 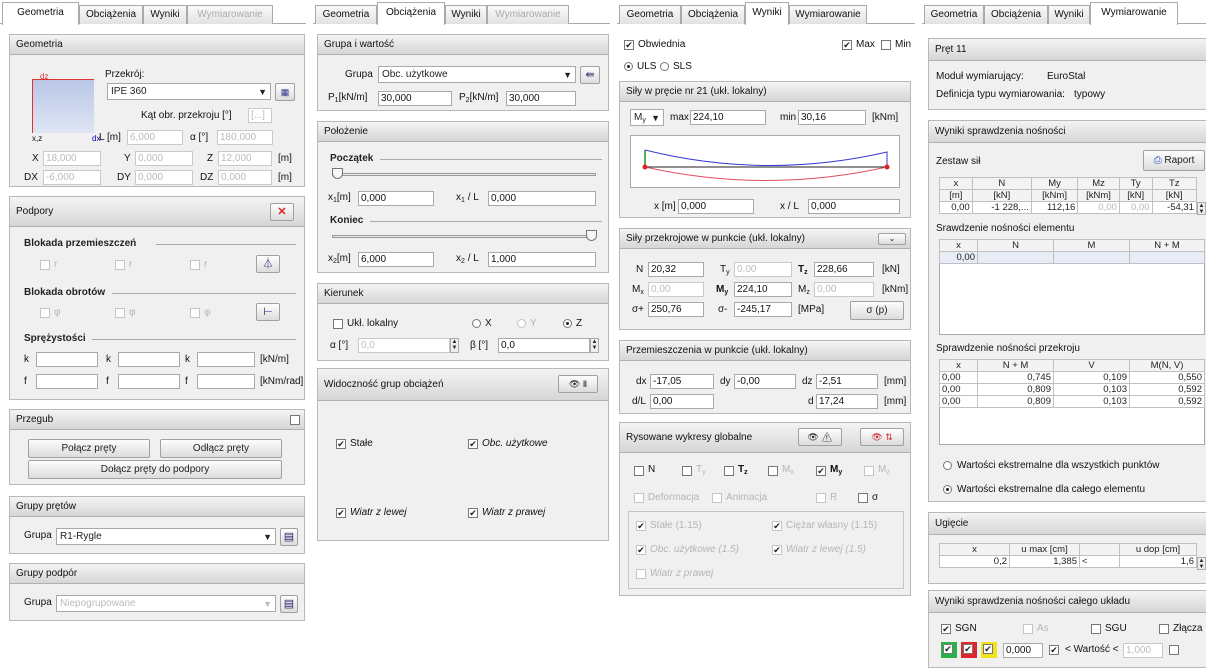 What do you see at coordinates (454, 345) in the screenshot?
I see `alfa-spinner: ▲ ▼` at bounding box center [454, 345].